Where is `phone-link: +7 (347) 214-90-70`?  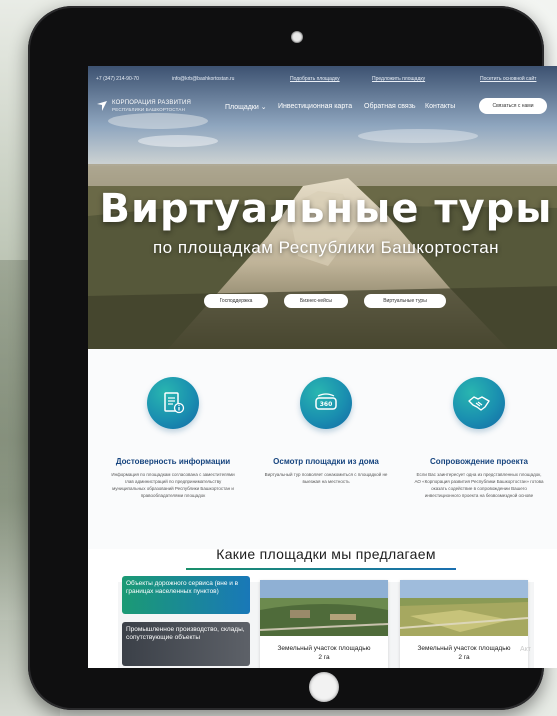 phone-link: +7 (347) 214-90-70 is located at coordinates (117, 79).